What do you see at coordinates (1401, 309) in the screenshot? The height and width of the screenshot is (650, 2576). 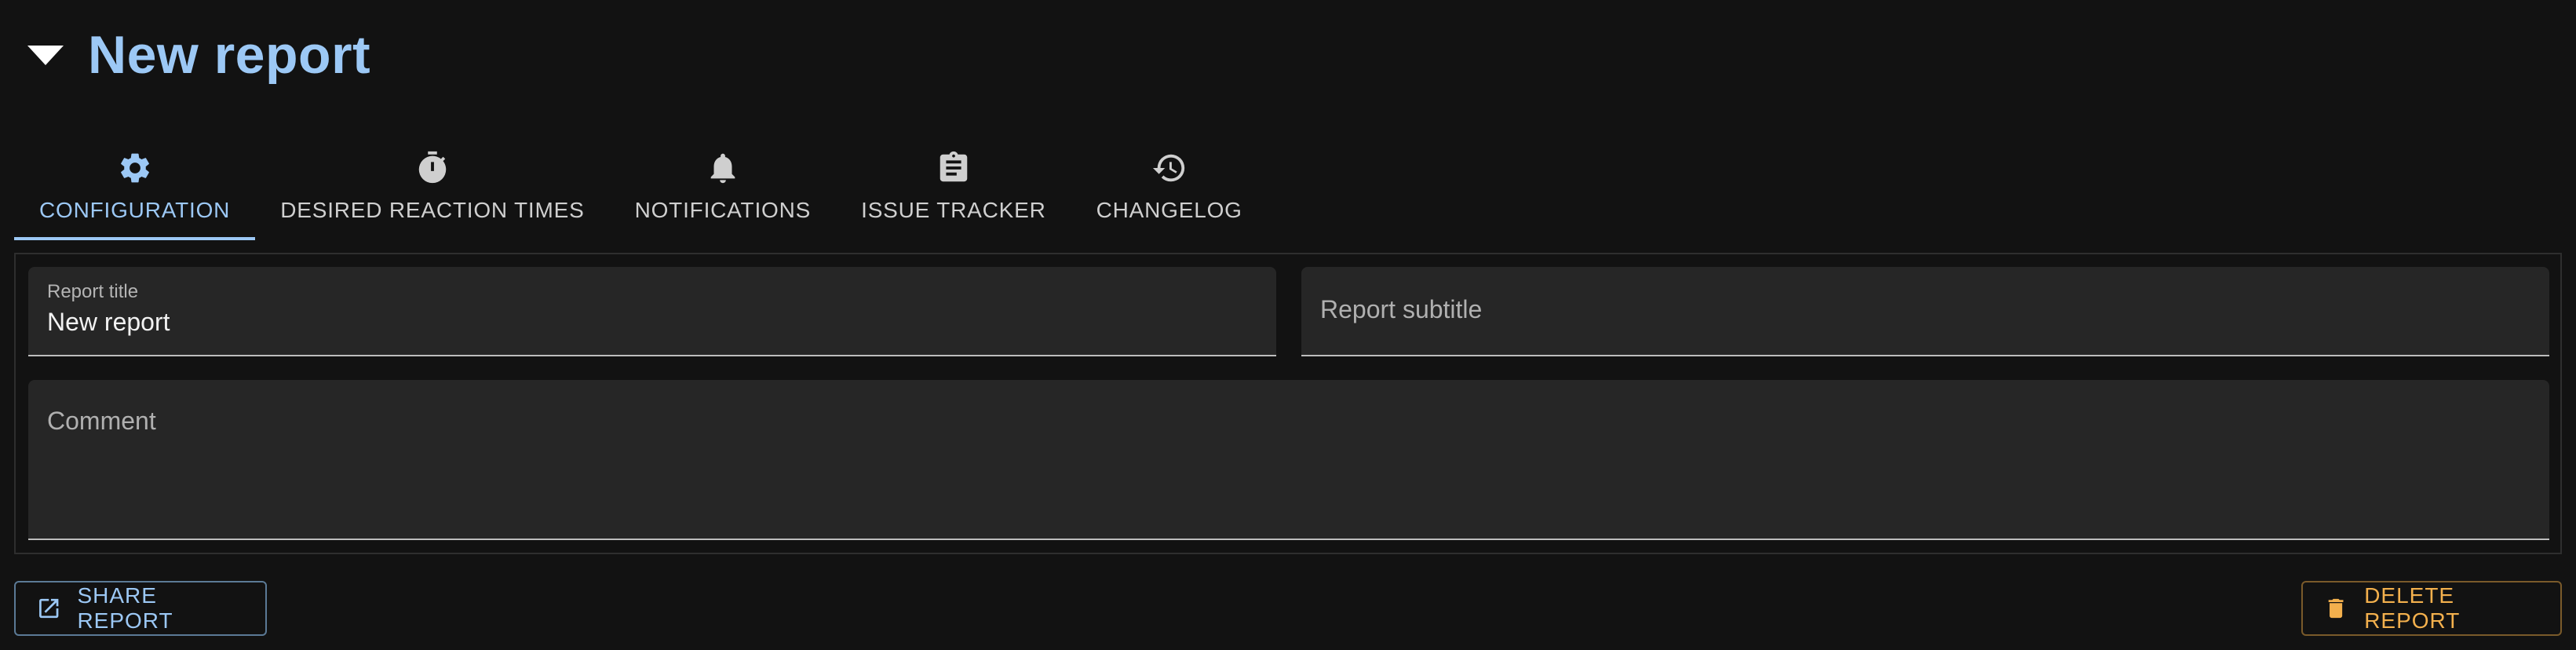 I see `report-subtitle-placeholder: Report subtitle` at bounding box center [1401, 309].